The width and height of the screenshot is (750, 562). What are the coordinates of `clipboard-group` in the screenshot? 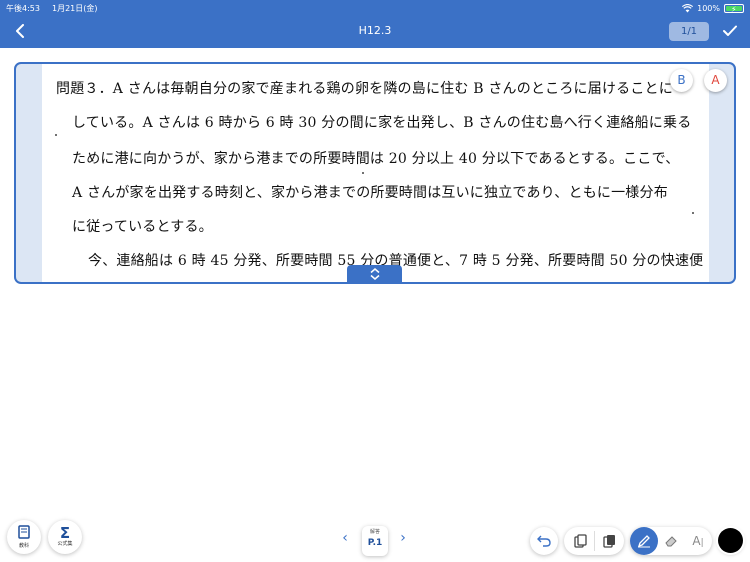 It's located at (594, 541).